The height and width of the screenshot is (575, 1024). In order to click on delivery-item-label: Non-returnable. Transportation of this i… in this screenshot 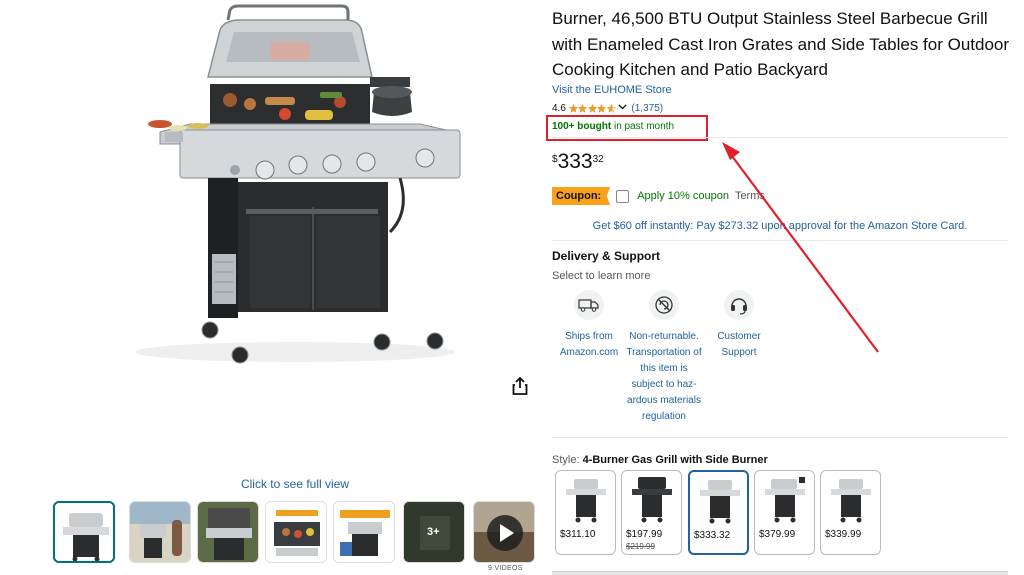, I will do `click(664, 376)`.